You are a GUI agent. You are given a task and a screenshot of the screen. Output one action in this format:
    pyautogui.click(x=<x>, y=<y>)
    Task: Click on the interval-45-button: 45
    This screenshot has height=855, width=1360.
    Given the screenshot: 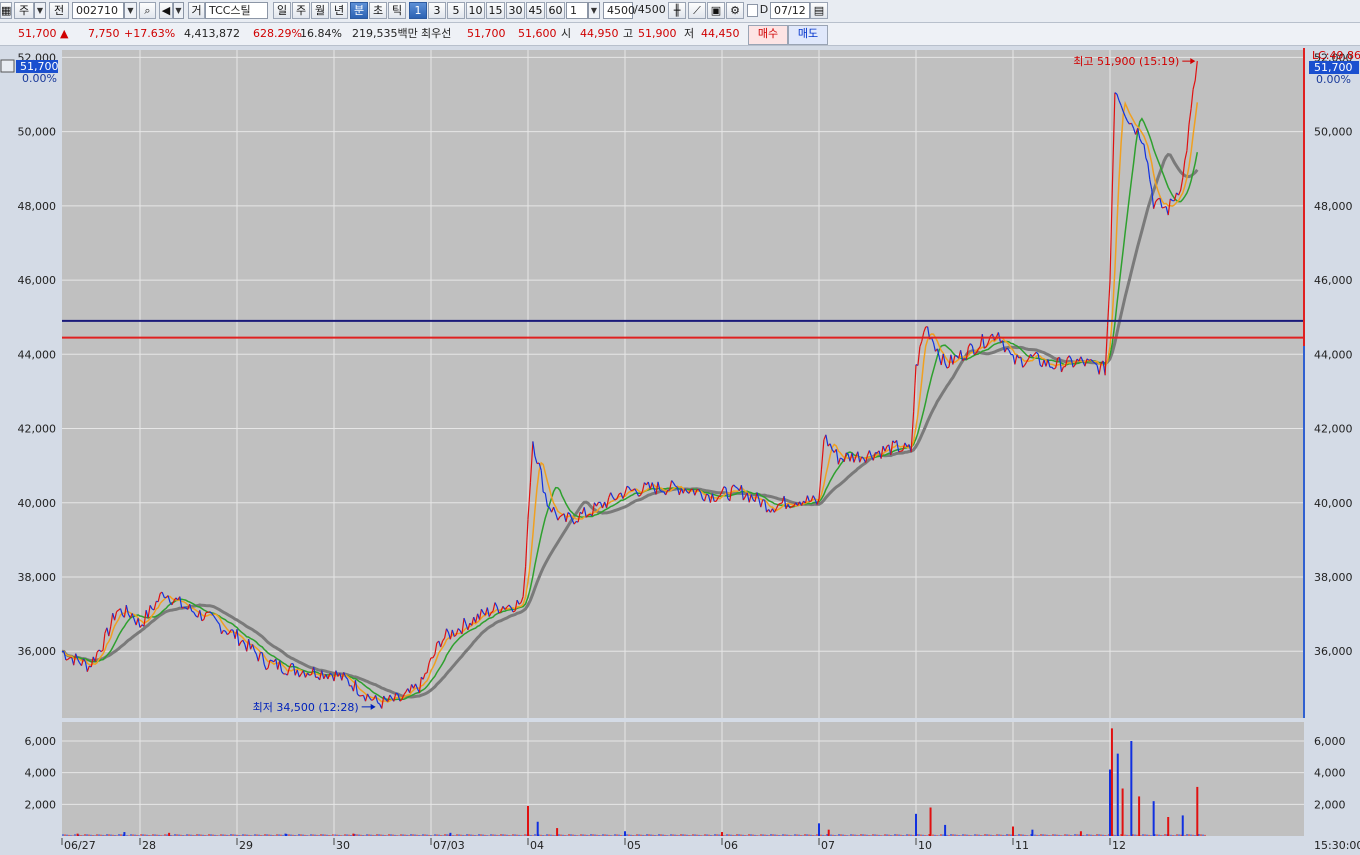 What is the action you would take?
    pyautogui.click(x=535, y=10)
    